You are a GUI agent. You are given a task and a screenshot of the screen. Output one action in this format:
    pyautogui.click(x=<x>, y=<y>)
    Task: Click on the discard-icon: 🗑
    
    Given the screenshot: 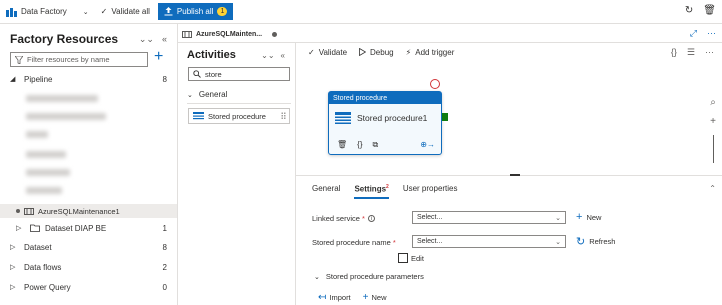 What is the action you would take?
    pyautogui.click(x=709, y=10)
    